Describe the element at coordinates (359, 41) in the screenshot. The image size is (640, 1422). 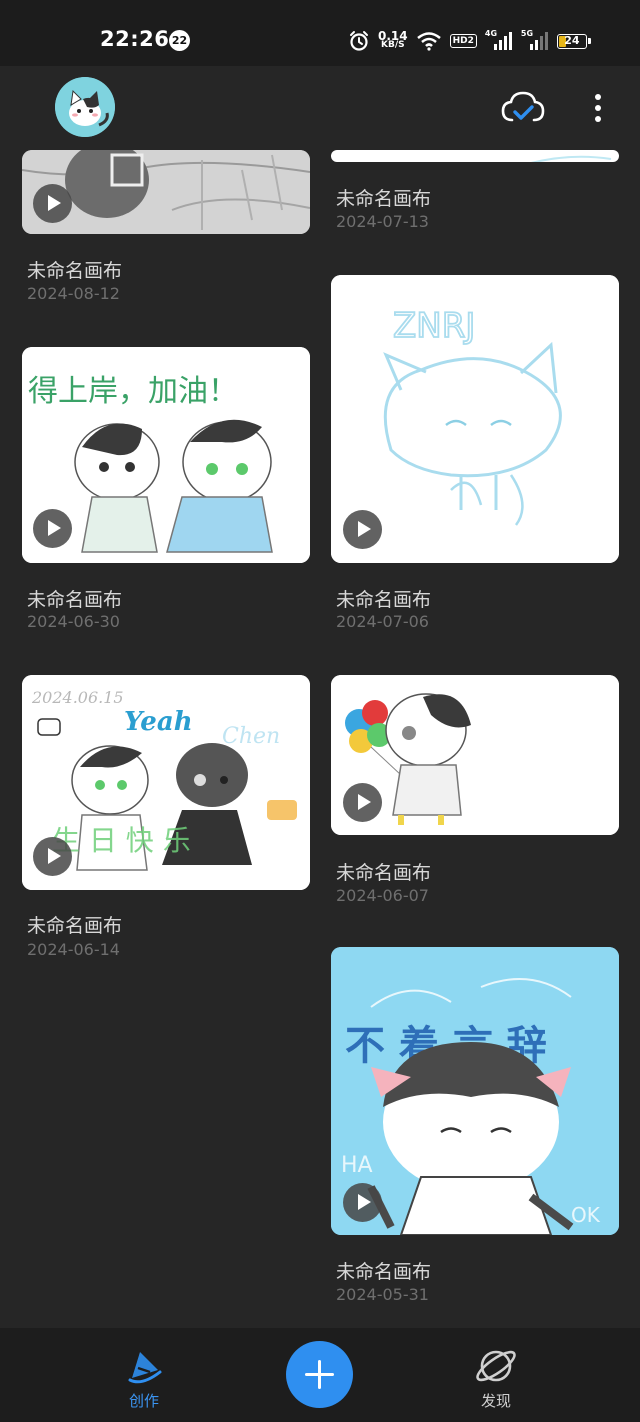
I see `alarm-icon` at that location.